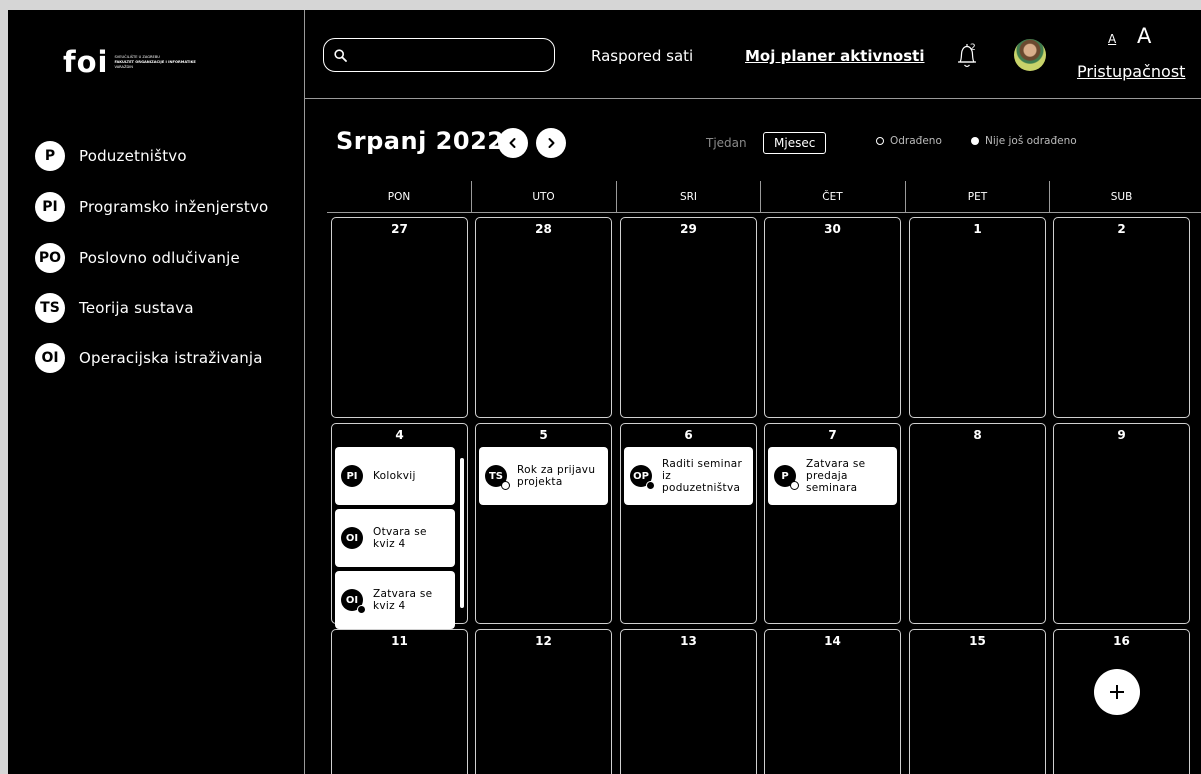 This screenshot has width=1201, height=774. Describe the element at coordinates (832, 701) in the screenshot. I see `day-cell: 14` at that location.